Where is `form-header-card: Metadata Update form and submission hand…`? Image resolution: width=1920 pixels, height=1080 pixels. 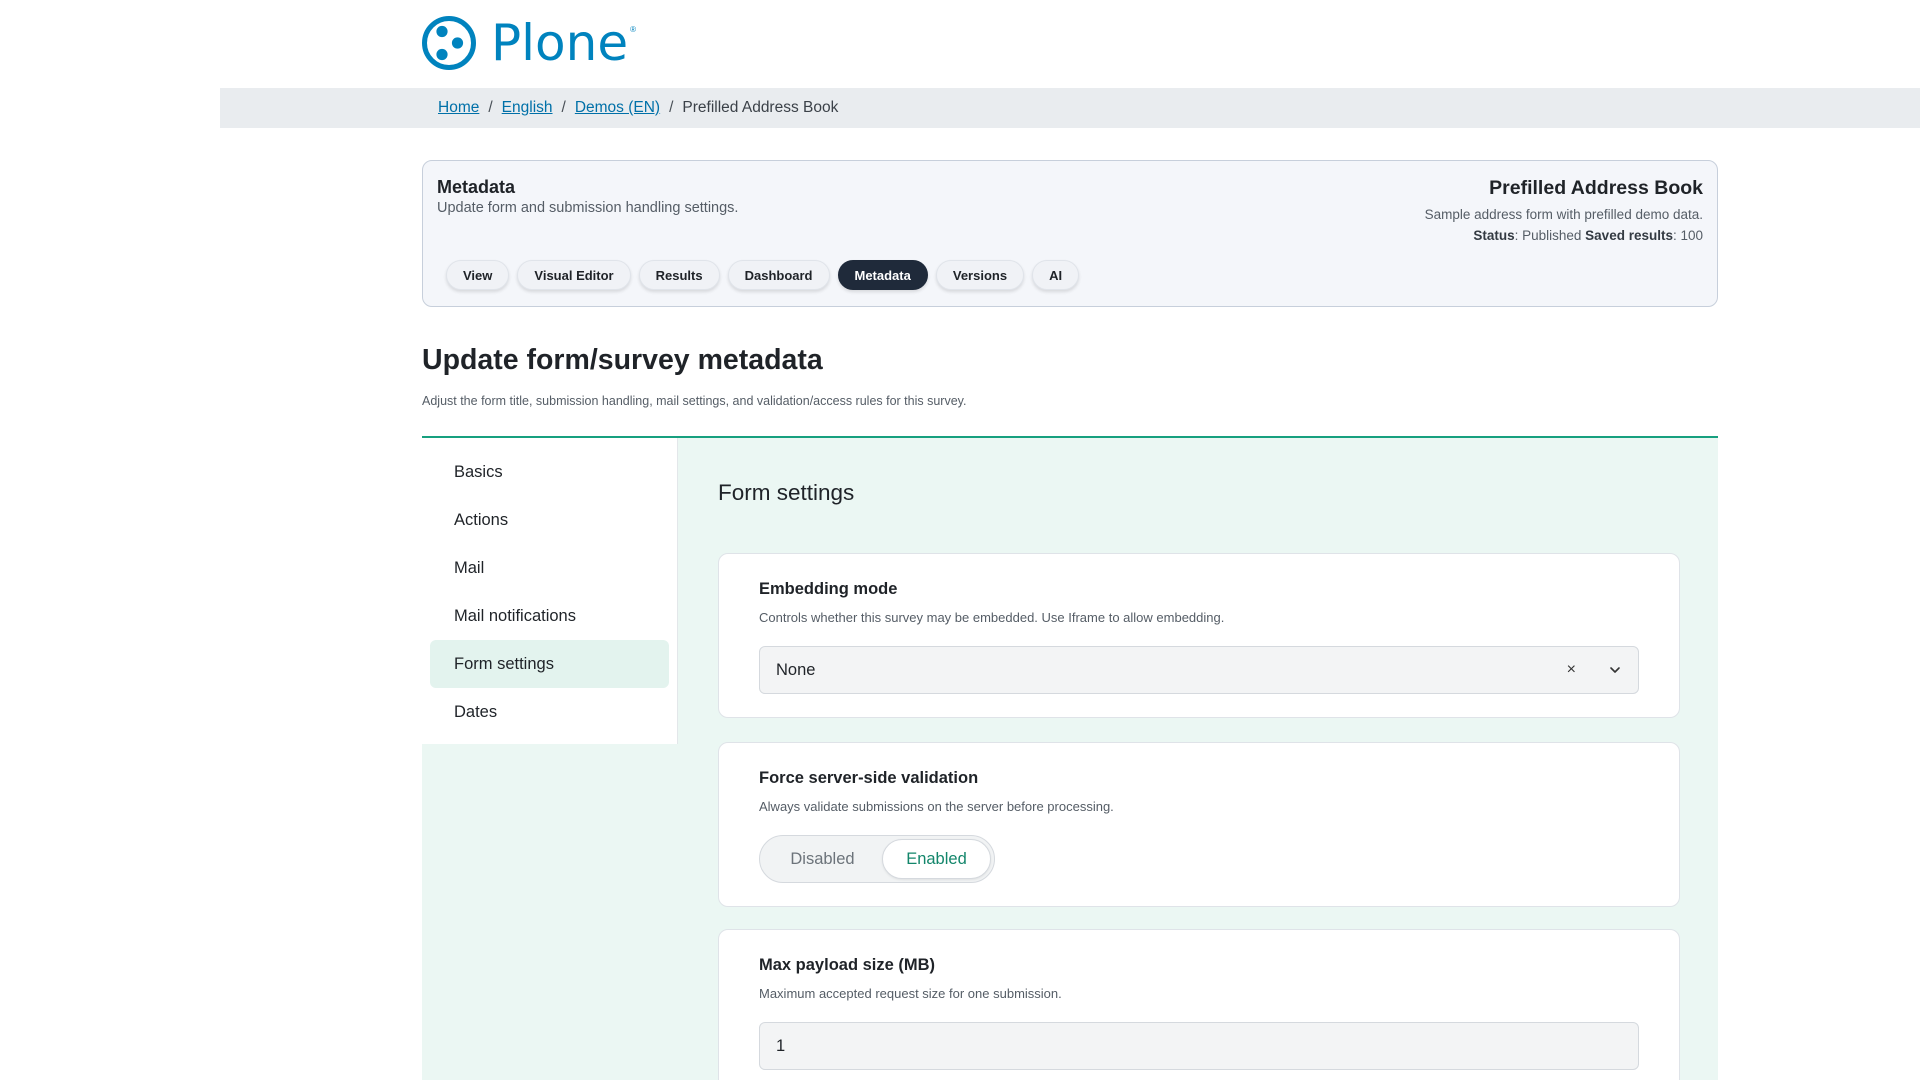
form-header-card: Metadata Update form and submission hand… is located at coordinates (1070, 233).